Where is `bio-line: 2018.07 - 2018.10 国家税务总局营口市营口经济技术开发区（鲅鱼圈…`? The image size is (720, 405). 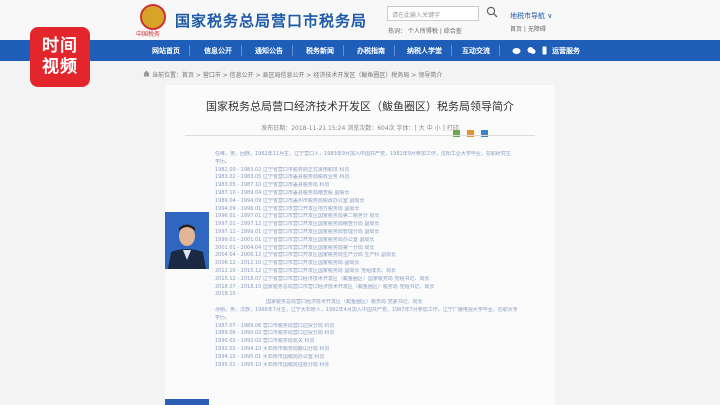 bio-line: 2018.07 - 2018.10 国家税务总局营口市营口经济技术开发区（鲅鱼圈… is located at coordinates (325, 286).